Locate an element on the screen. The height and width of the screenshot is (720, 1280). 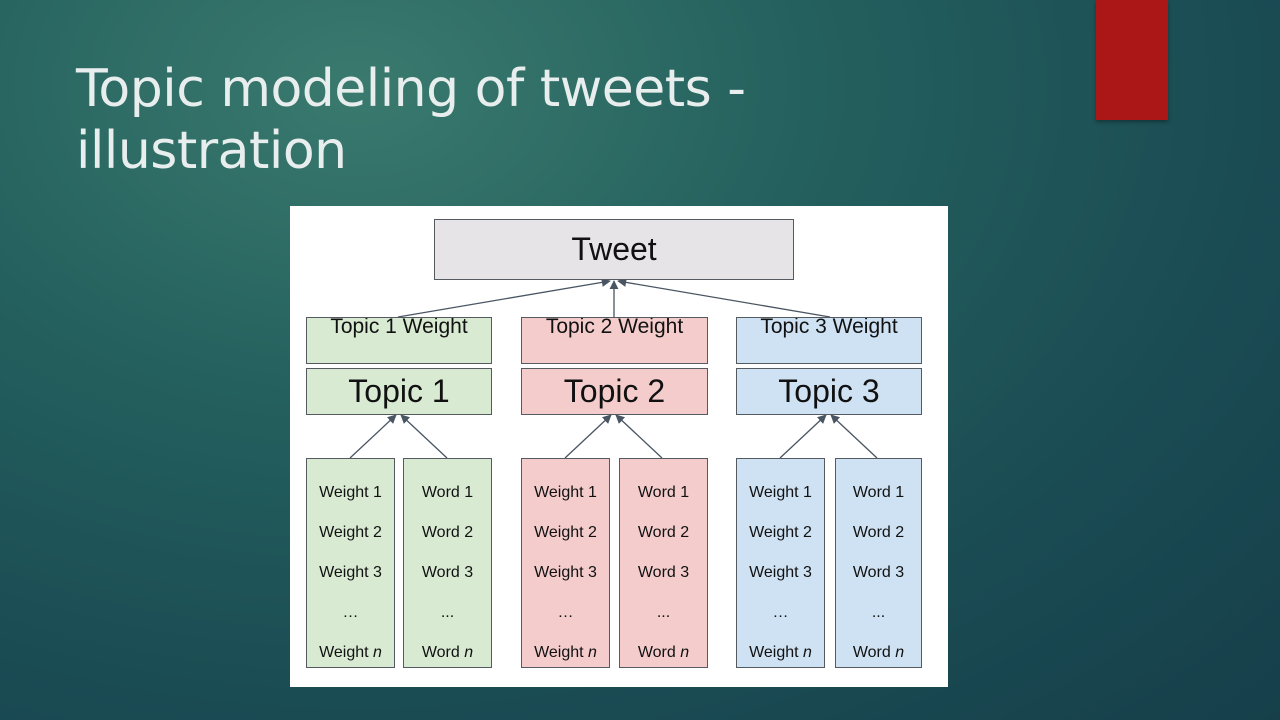
topic-node: Topic 2 is located at coordinates (614, 391).